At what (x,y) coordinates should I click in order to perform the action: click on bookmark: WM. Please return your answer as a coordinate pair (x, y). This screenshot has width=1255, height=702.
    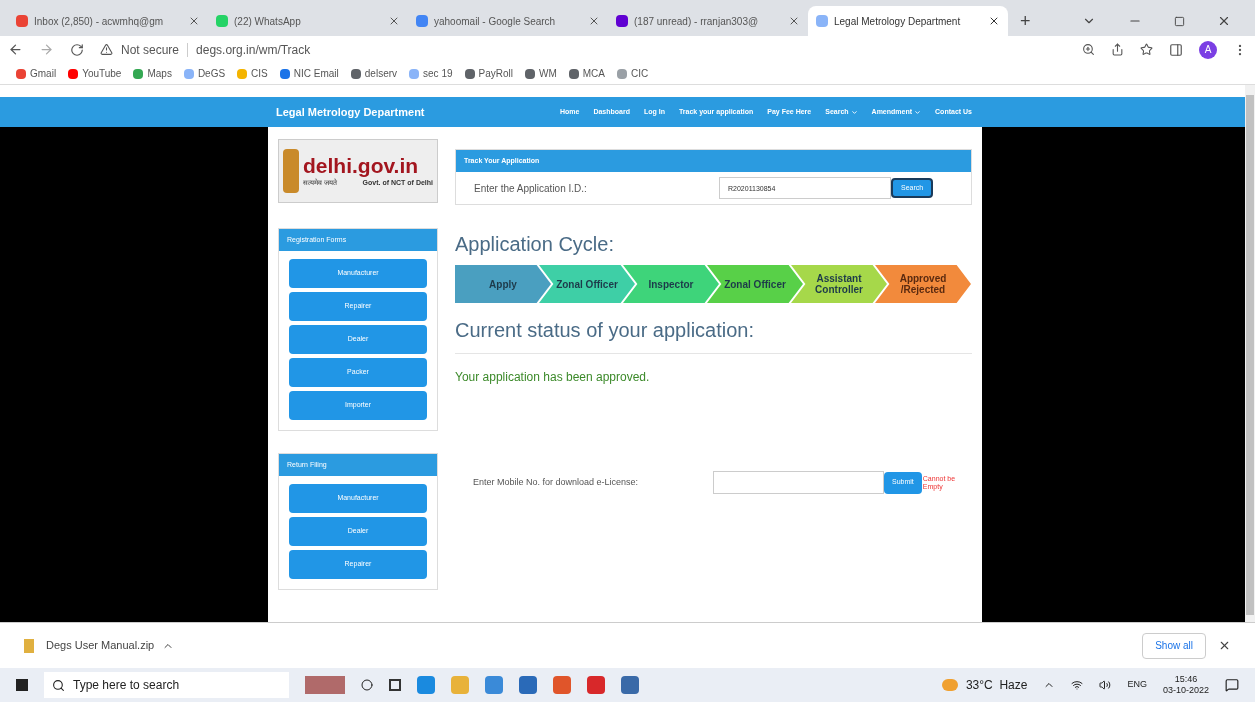
    Looking at the image, I should click on (541, 73).